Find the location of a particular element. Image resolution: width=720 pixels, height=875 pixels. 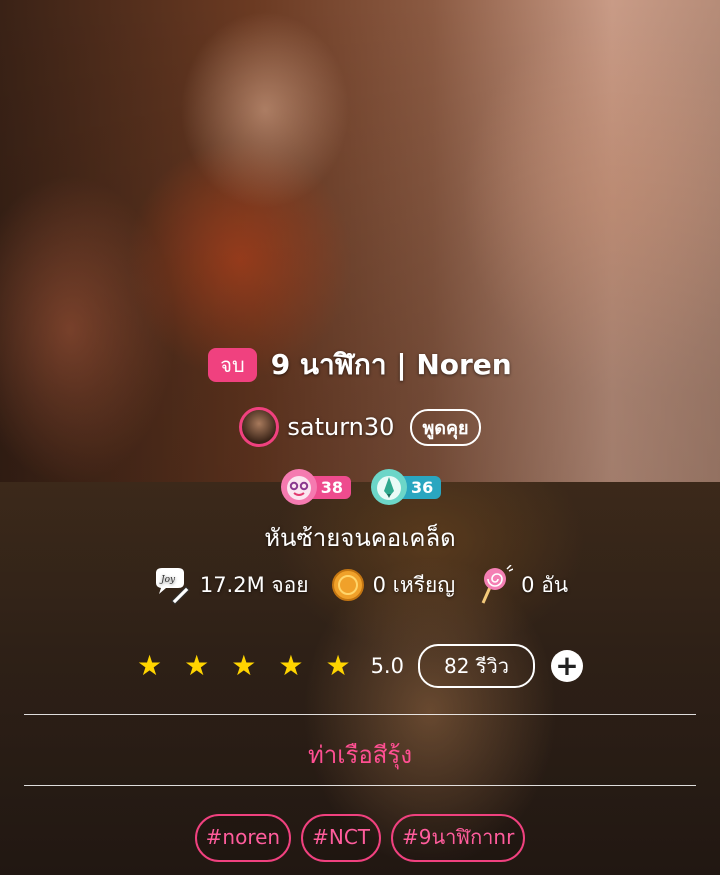

tag-chip: #noren is located at coordinates (243, 838).